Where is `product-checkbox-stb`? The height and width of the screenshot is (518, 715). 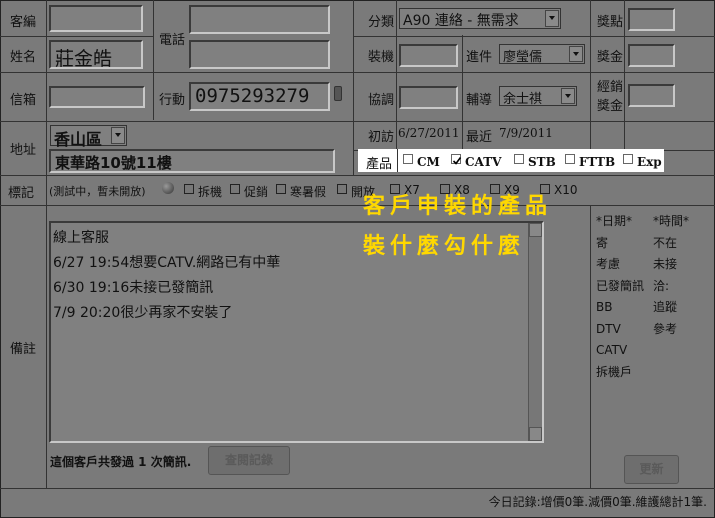 product-checkbox-stb is located at coordinates (519, 159).